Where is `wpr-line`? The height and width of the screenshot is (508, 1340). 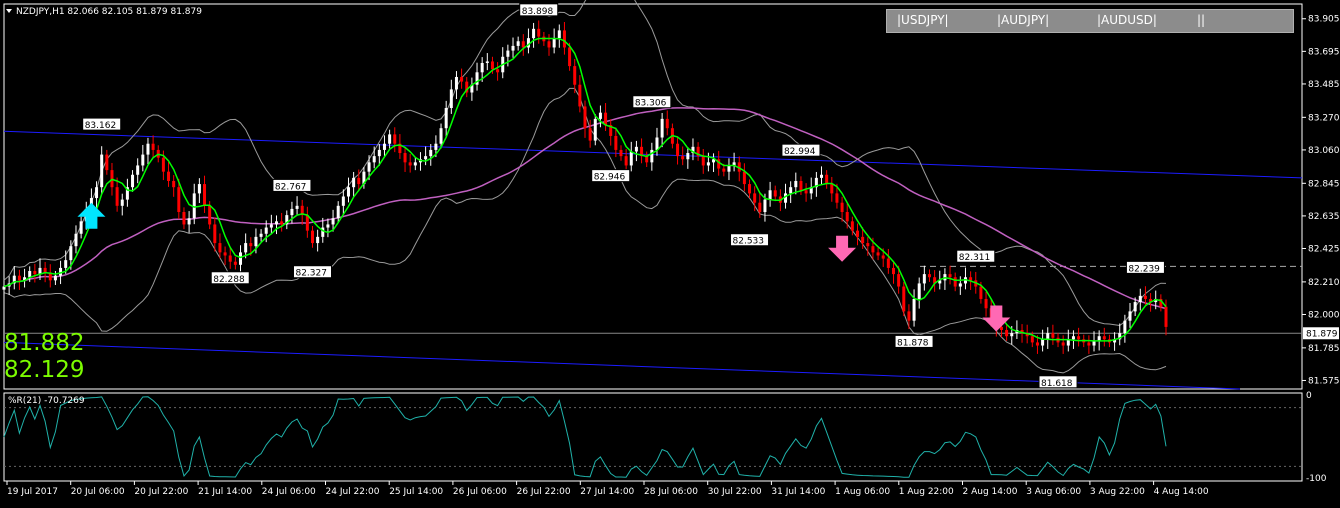 wpr-line is located at coordinates (585, 437).